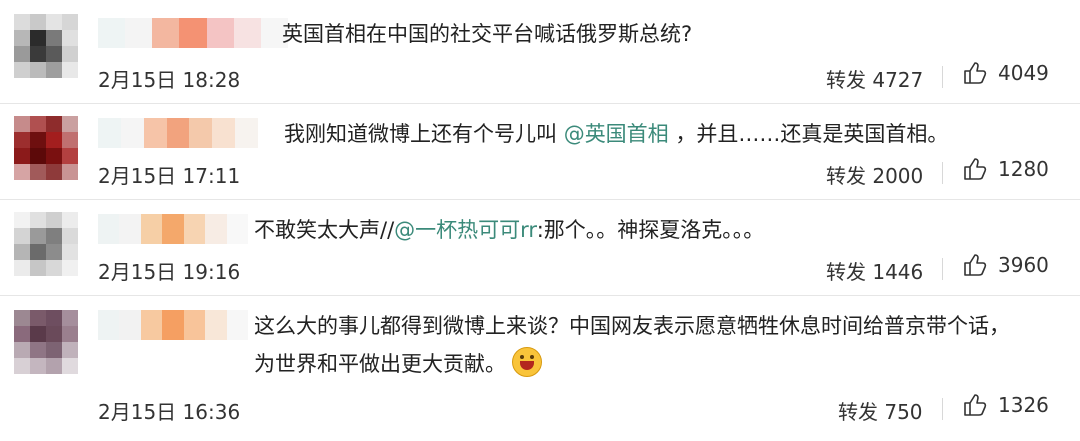 The width and height of the screenshot is (1080, 441). I want to click on like-button: 4049, so click(1005, 73).